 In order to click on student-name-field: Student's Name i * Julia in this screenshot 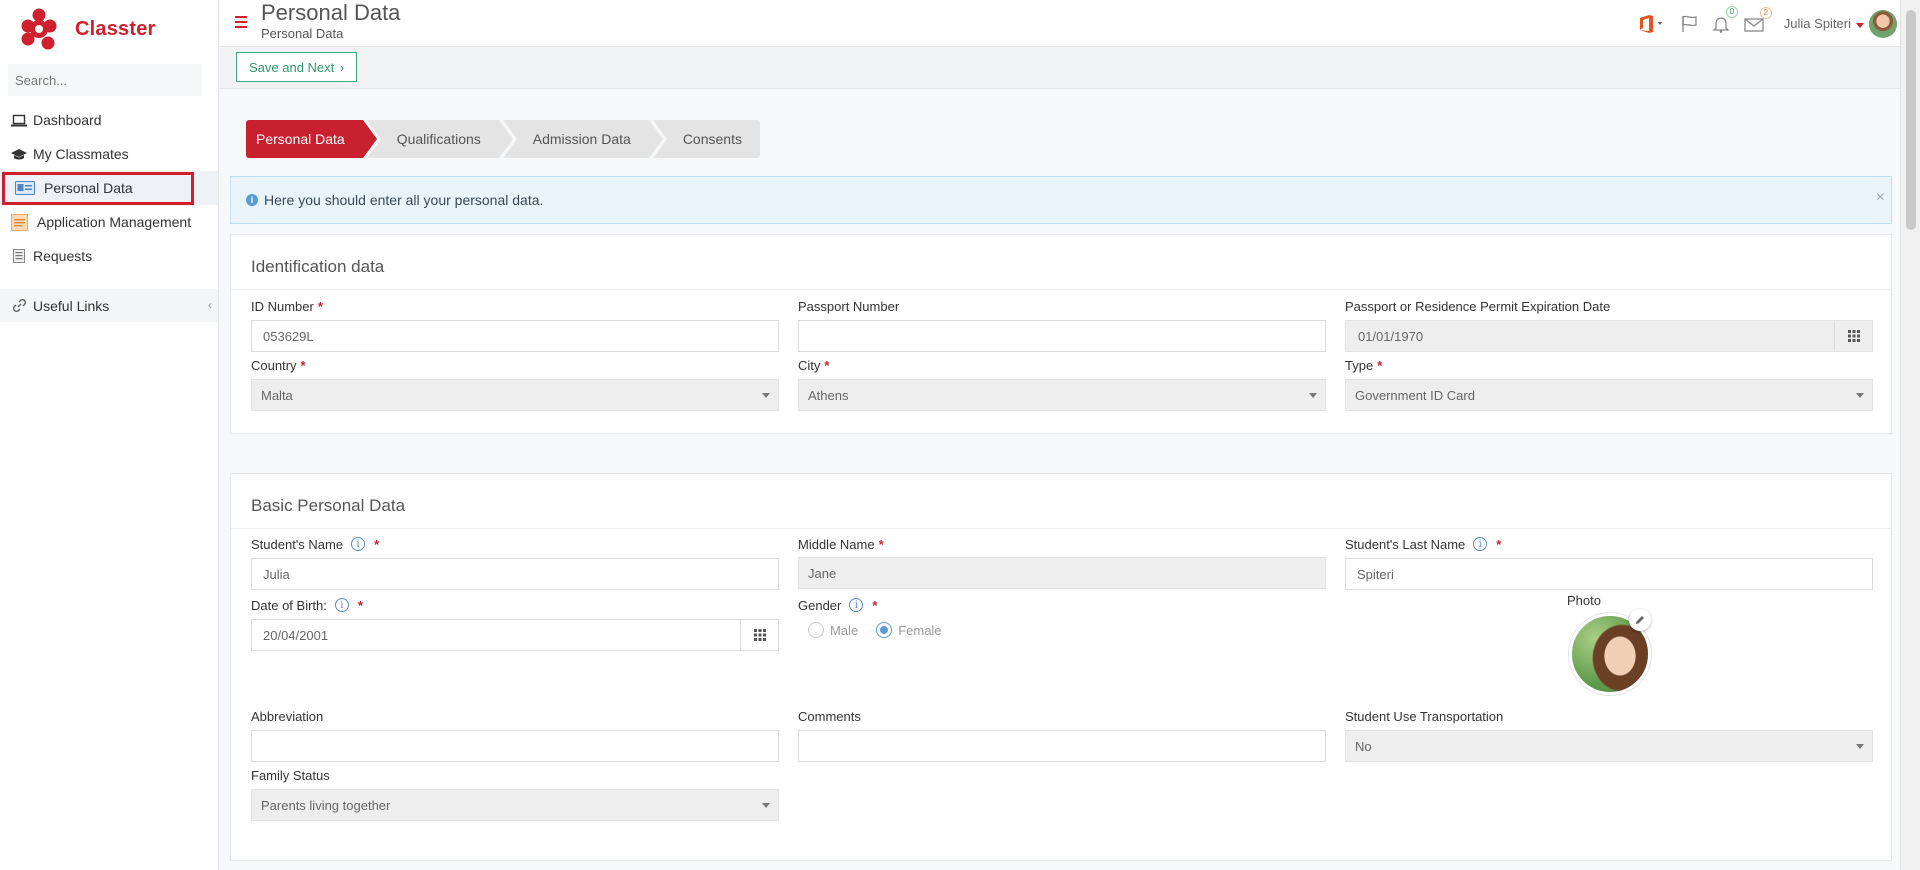, I will do `click(515, 563)`.